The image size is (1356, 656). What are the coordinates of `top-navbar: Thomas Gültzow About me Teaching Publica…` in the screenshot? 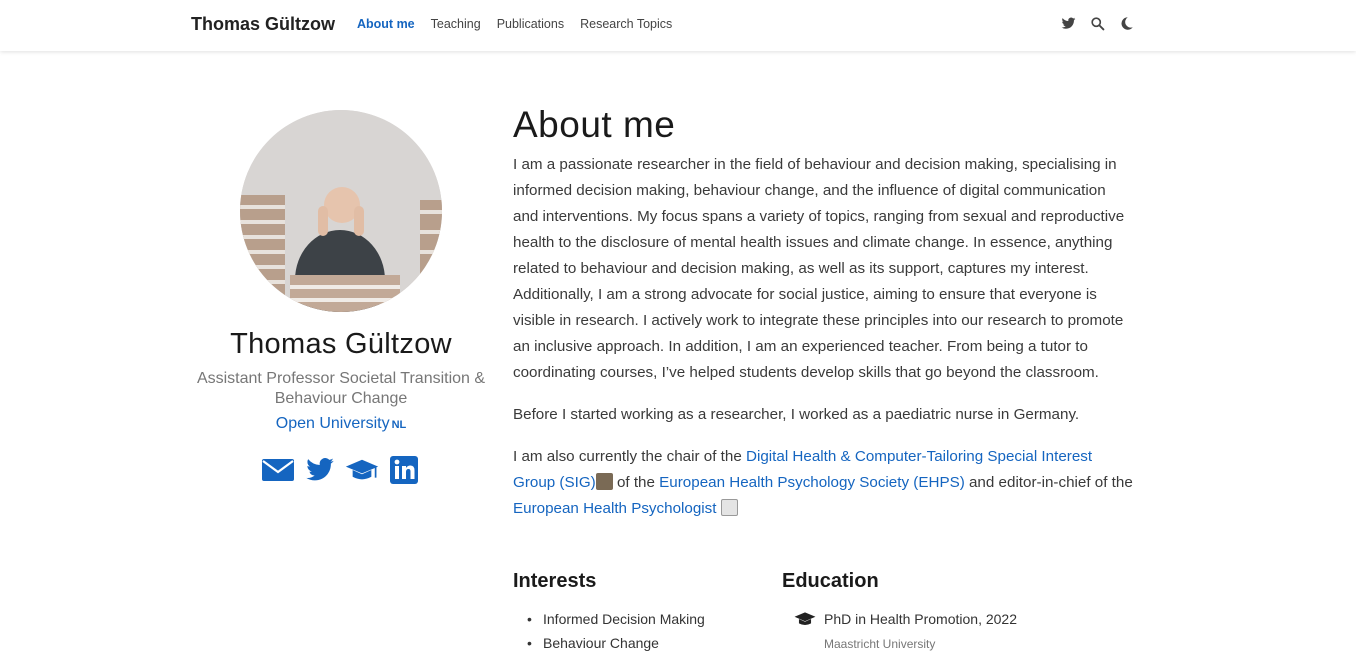 It's located at (678, 25).